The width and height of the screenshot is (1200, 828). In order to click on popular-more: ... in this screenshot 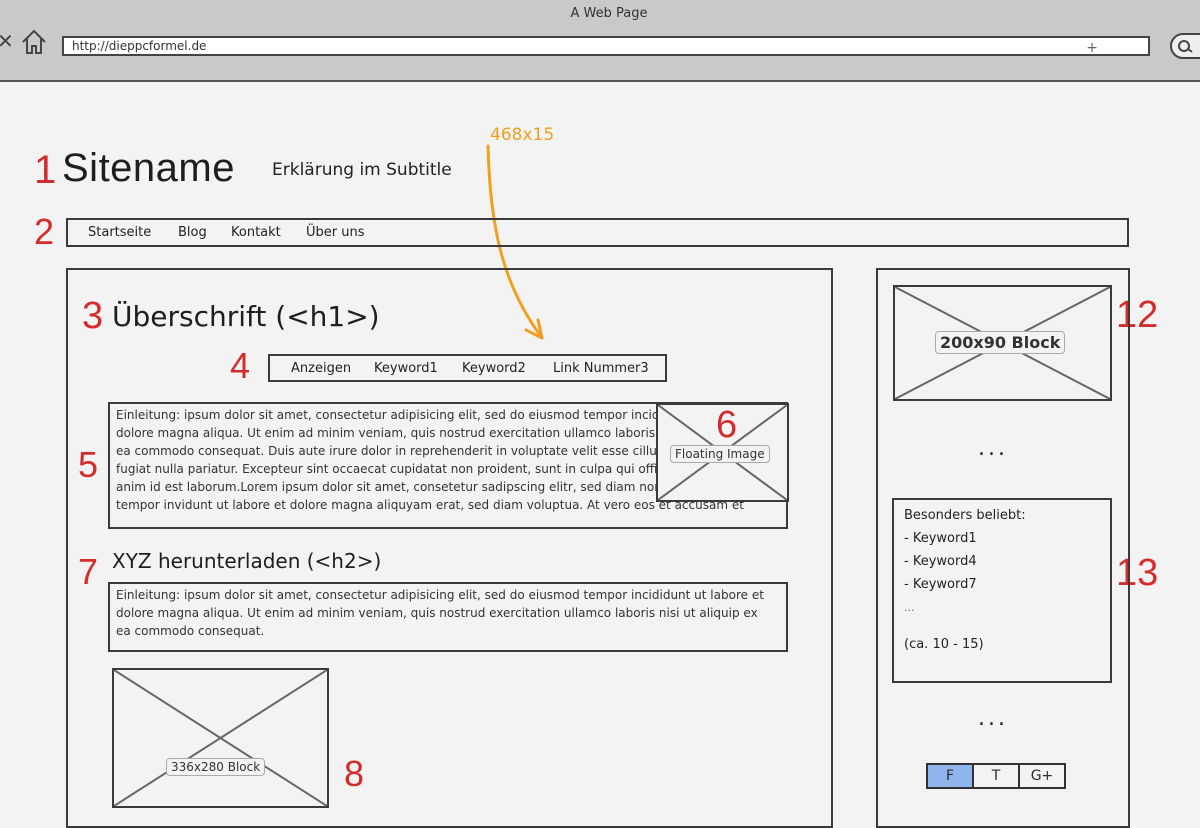, I will do `click(909, 607)`.